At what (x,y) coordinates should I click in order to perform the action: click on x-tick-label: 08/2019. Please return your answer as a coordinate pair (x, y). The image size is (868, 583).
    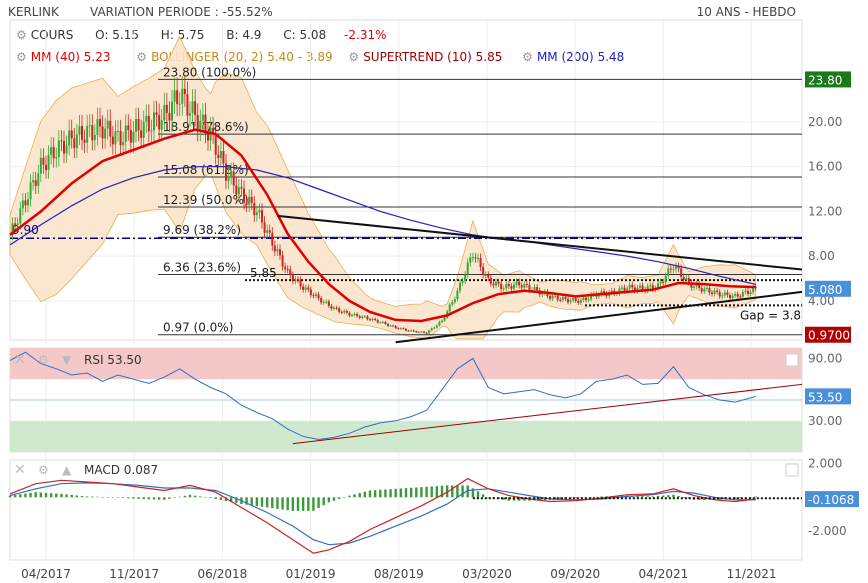
    Looking at the image, I should click on (399, 574).